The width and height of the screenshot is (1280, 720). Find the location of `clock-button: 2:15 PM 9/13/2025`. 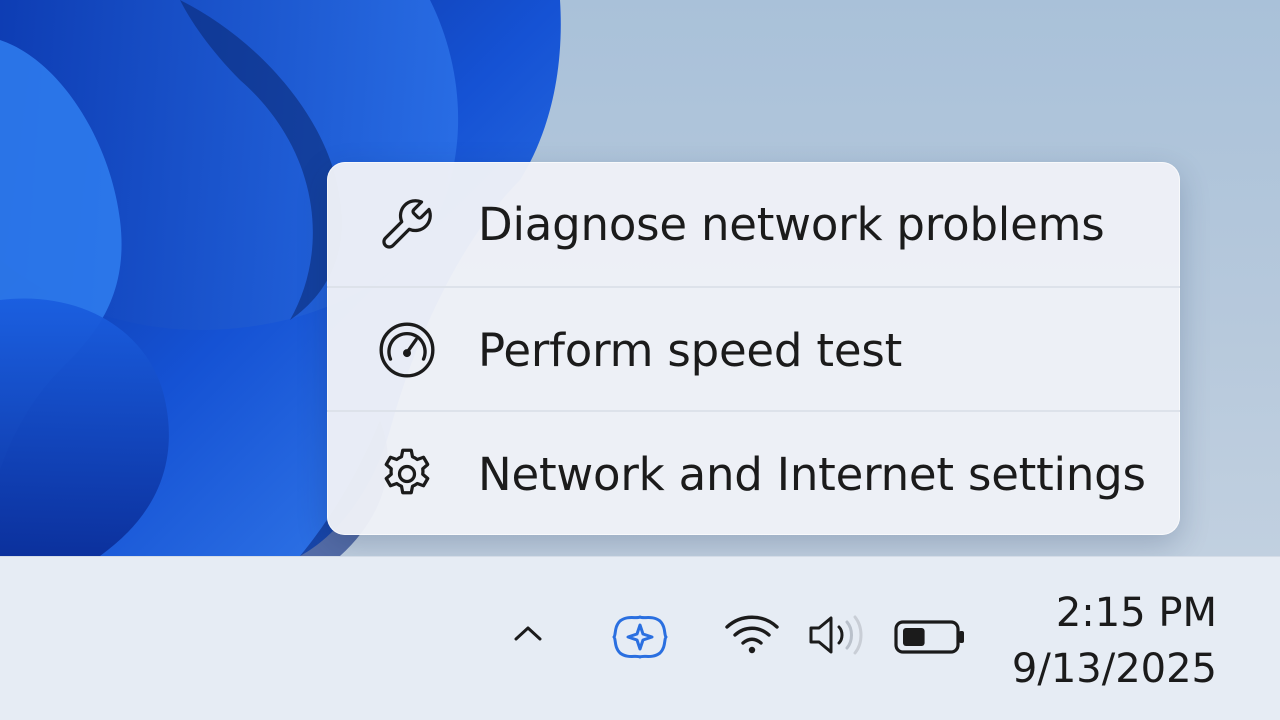

clock-button: 2:15 PM 9/13/2025 is located at coordinates (1114, 641).